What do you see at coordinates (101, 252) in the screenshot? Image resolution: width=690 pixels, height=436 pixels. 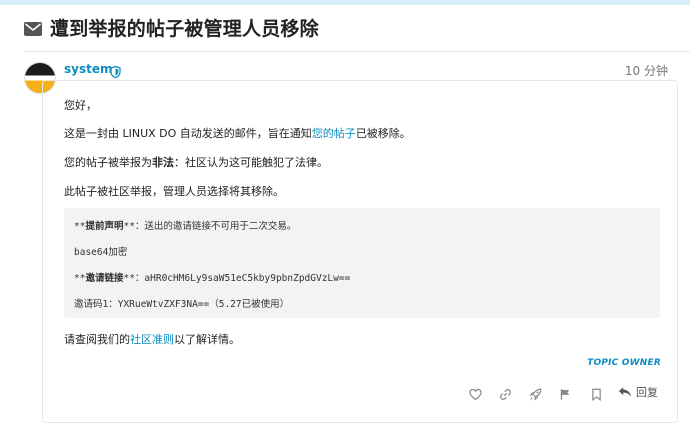 I see `quote-line-2: base64加密` at bounding box center [101, 252].